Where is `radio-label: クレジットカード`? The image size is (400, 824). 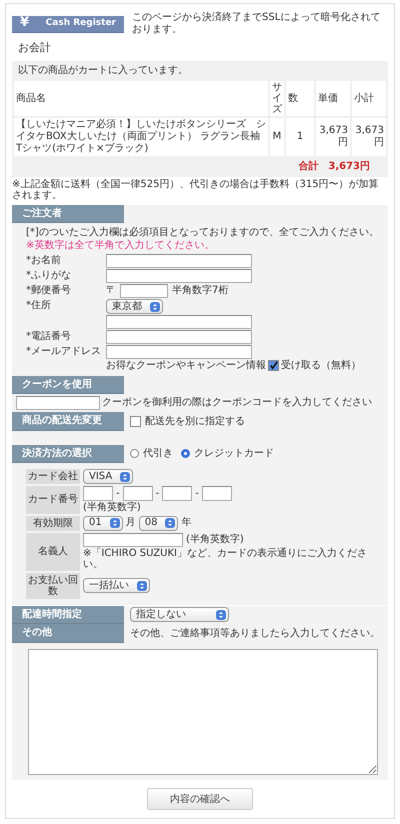
radio-label: クレジットカード is located at coordinates (234, 454).